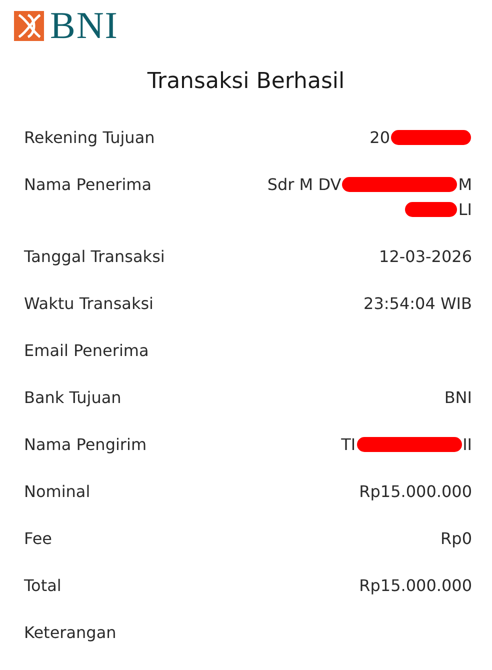  What do you see at coordinates (89, 304) in the screenshot?
I see `field-label: Waktu Transaksi` at bounding box center [89, 304].